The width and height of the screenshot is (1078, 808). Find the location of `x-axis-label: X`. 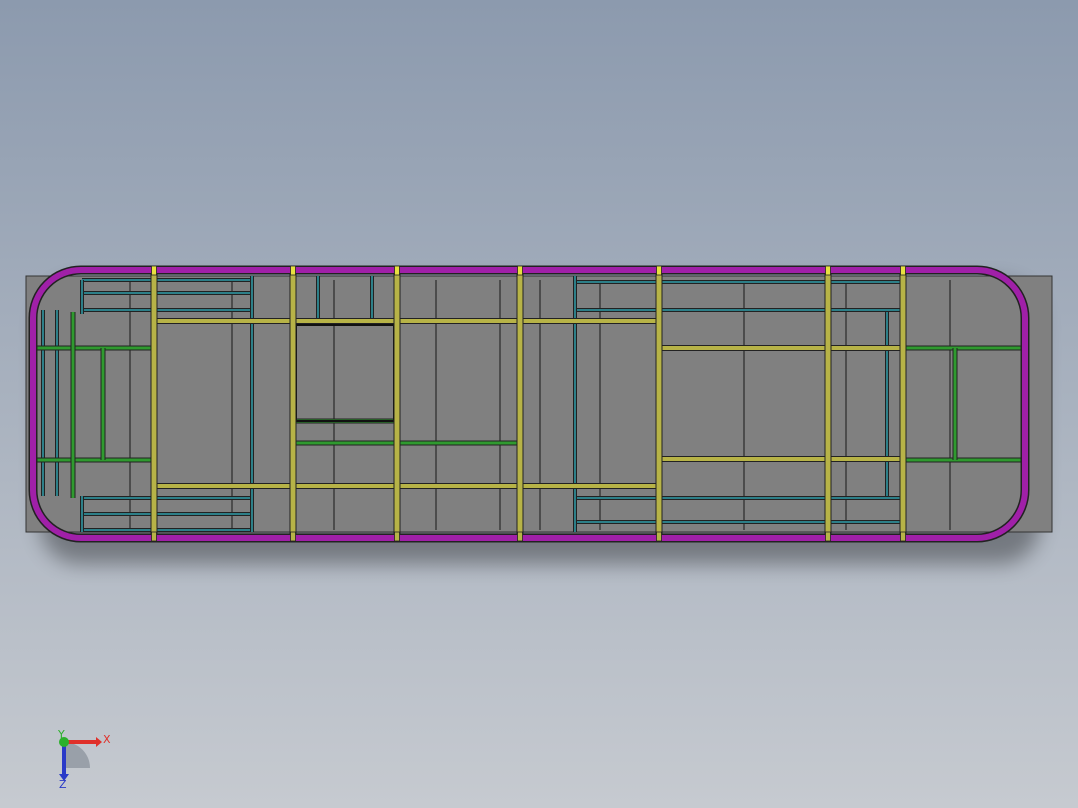

x-axis-label: X is located at coordinates (107, 739).